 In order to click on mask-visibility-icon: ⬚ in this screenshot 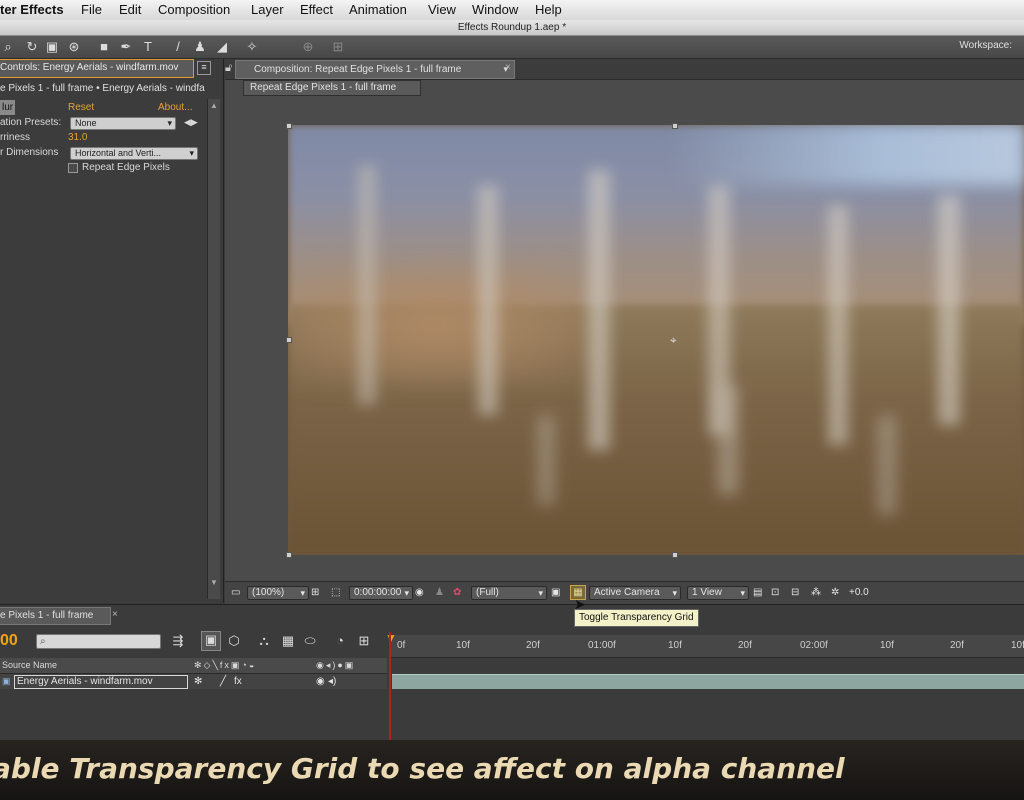, I will do `click(335, 592)`.